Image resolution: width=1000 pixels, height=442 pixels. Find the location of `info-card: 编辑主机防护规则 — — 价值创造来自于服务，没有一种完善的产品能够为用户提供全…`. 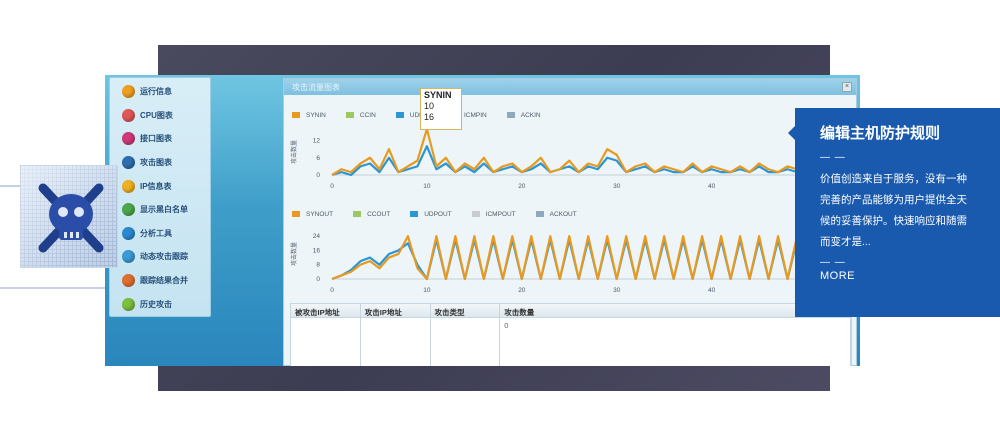

info-card: 编辑主机防护规则 — — 价值创造来自于服务，没有一种完善的产品能够为用户提供全… is located at coordinates (894, 212).